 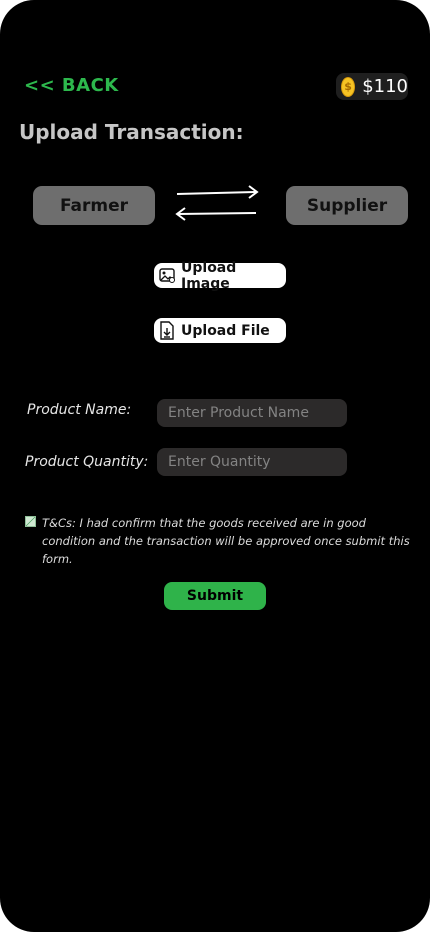 I want to click on upload-image-label: Upload Image, so click(x=209, y=275).